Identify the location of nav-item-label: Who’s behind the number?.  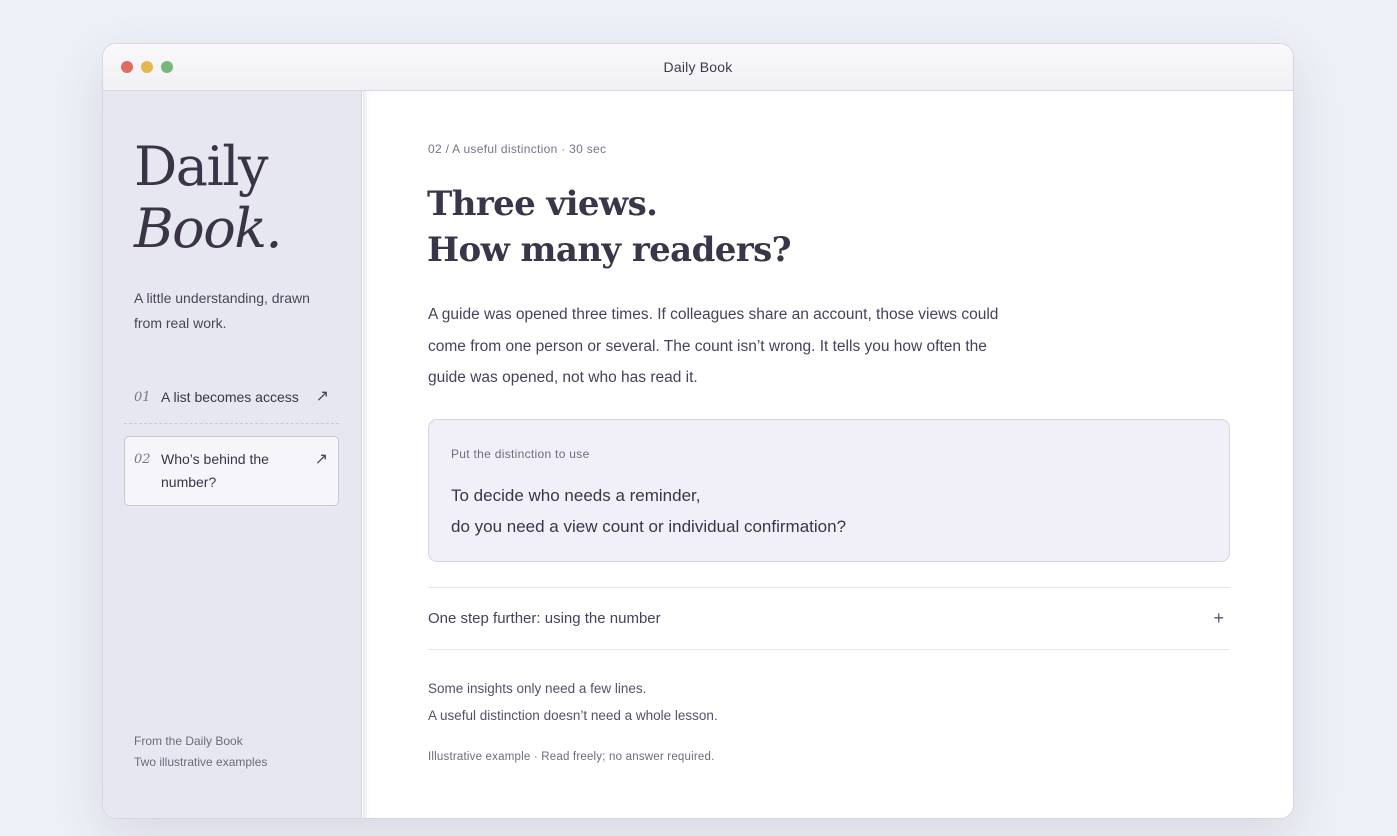
(215, 470).